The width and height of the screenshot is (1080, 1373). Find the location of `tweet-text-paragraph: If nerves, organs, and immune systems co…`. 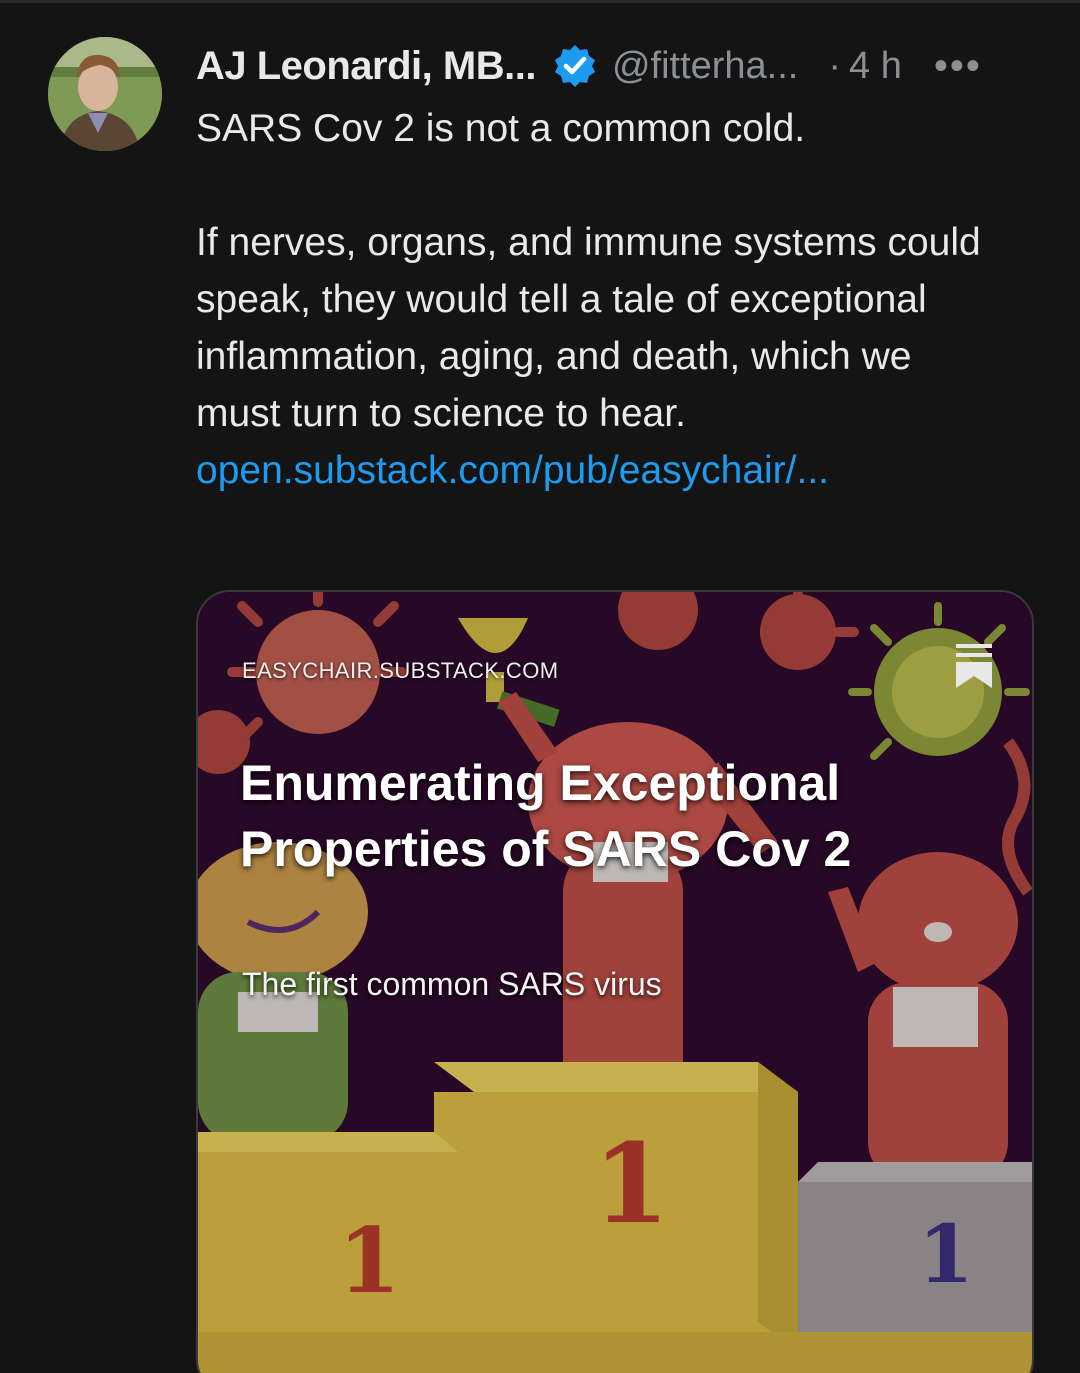

tweet-text-paragraph: If nerves, organs, and immune systems co… is located at coordinates (588, 328).